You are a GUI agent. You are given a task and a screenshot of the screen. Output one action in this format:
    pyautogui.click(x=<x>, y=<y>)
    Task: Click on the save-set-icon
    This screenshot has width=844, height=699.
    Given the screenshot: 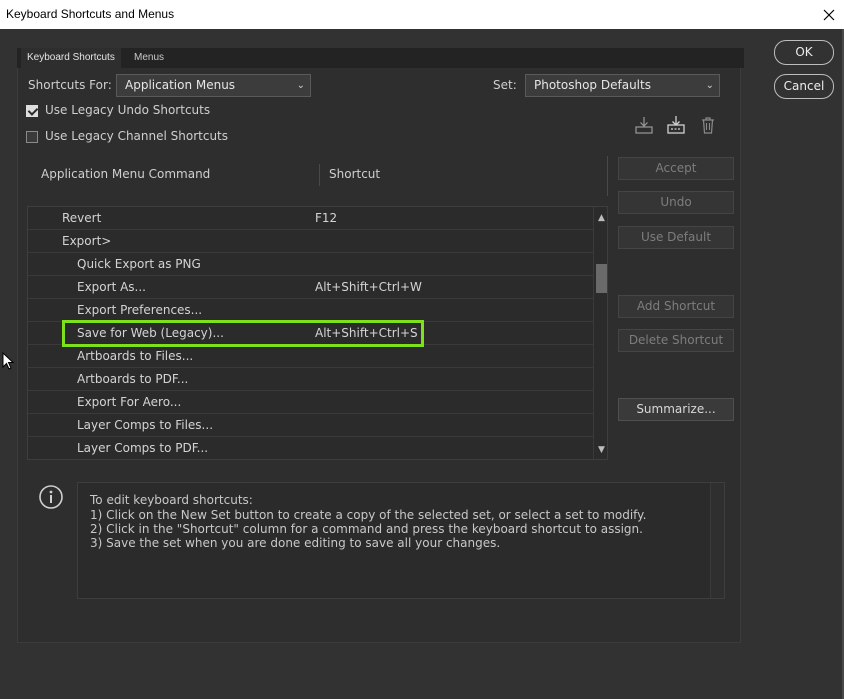 What is the action you would take?
    pyautogui.click(x=644, y=125)
    